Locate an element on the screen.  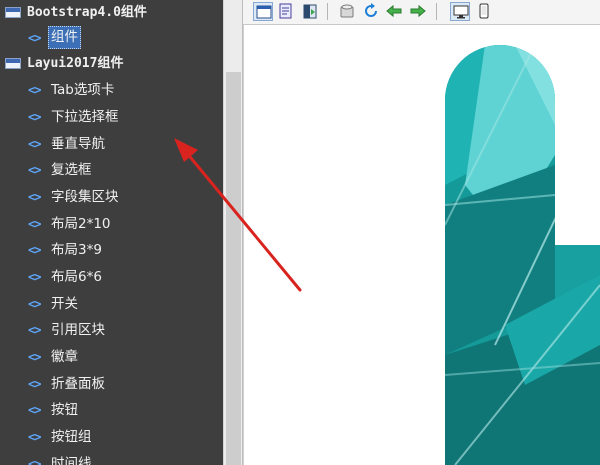
mobile-preview-icon is located at coordinates (484, 11).